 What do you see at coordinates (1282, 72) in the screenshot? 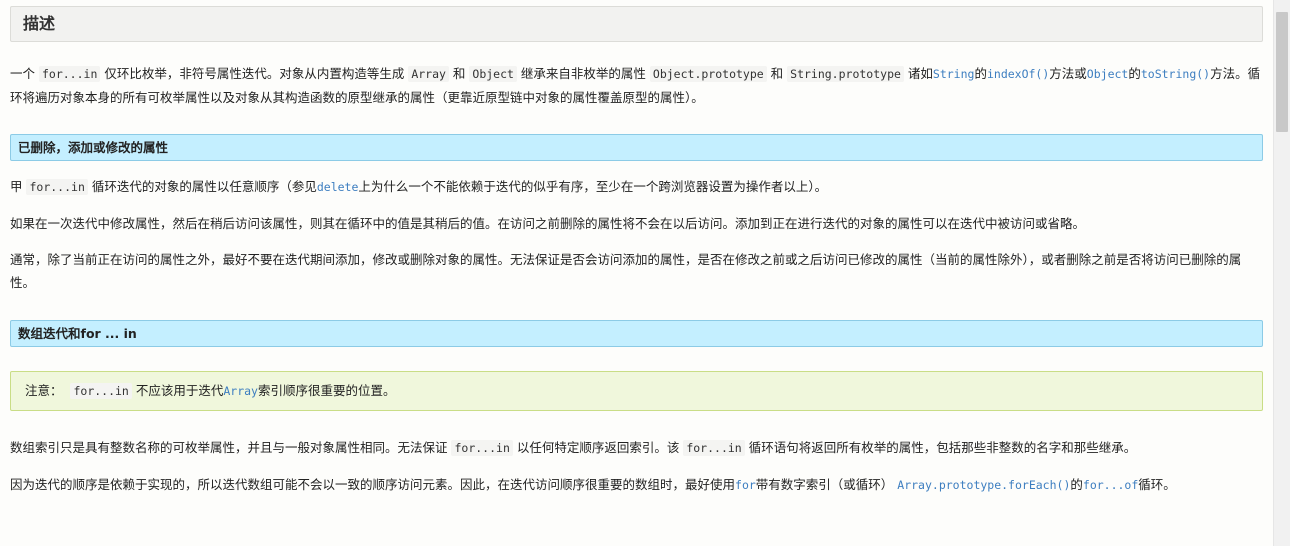
I see `scrollbar-thumb` at bounding box center [1282, 72].